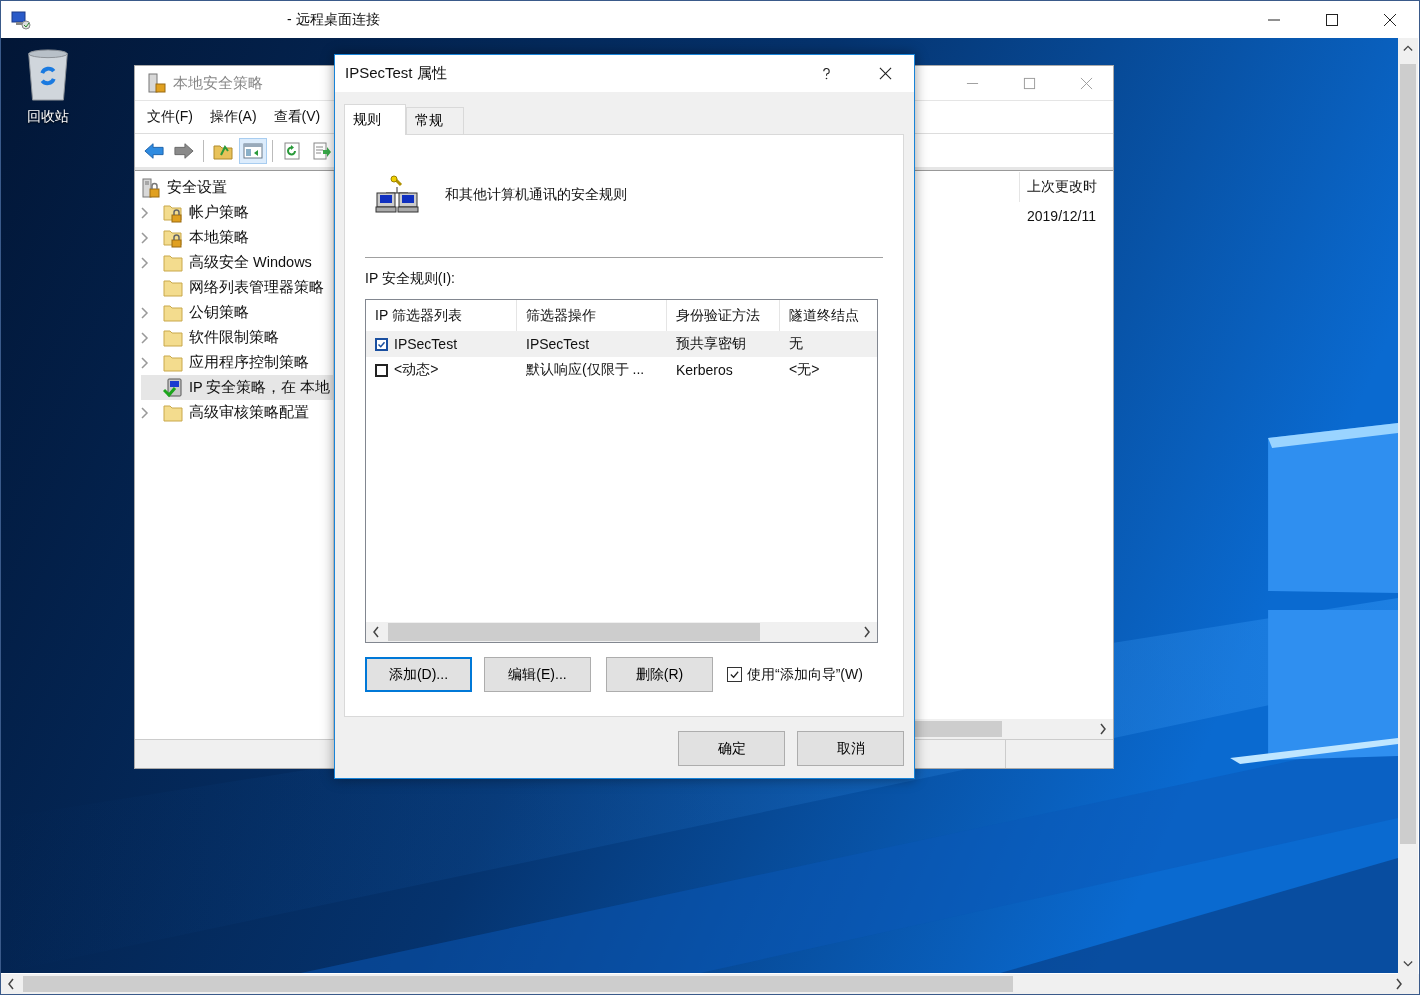  I want to click on tree-item: 帐户策略, so click(198, 212).